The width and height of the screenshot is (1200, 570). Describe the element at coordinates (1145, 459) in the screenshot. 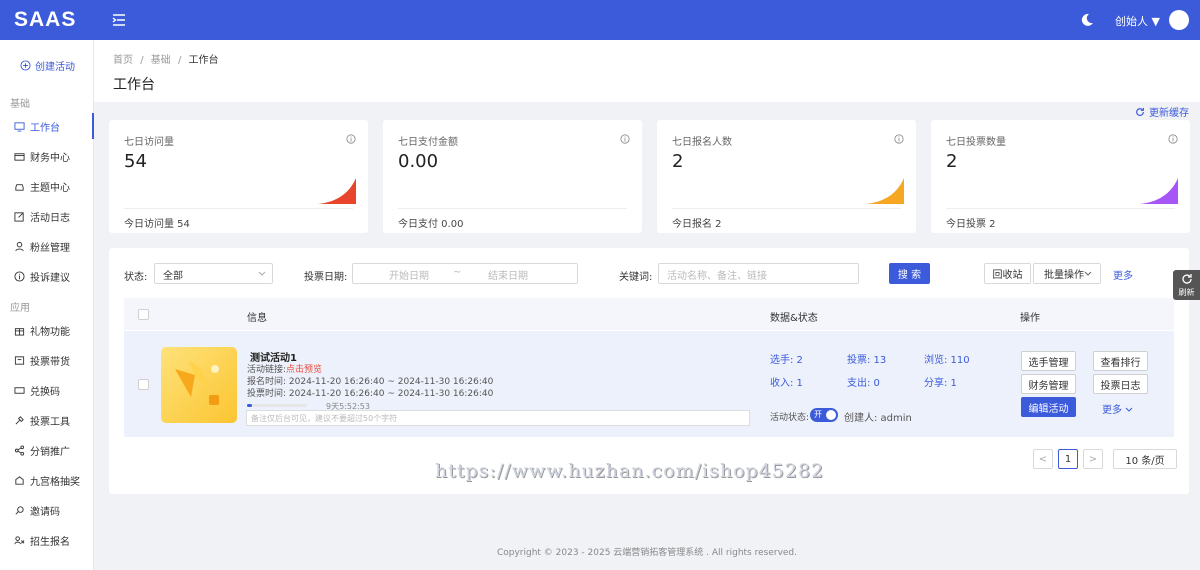

I see `page-size-select: 10 条/页` at that location.